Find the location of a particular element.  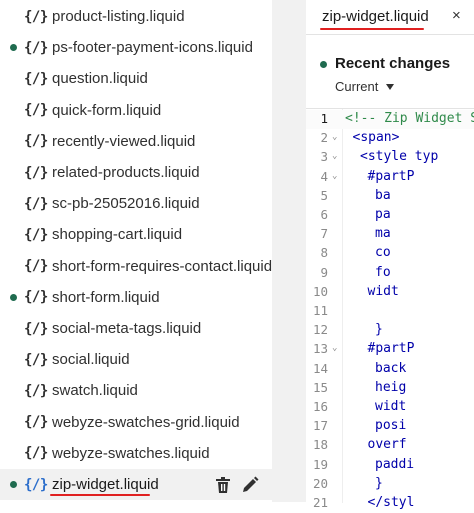

file-name: webyze-swatches.liquid is located at coordinates (131, 453).